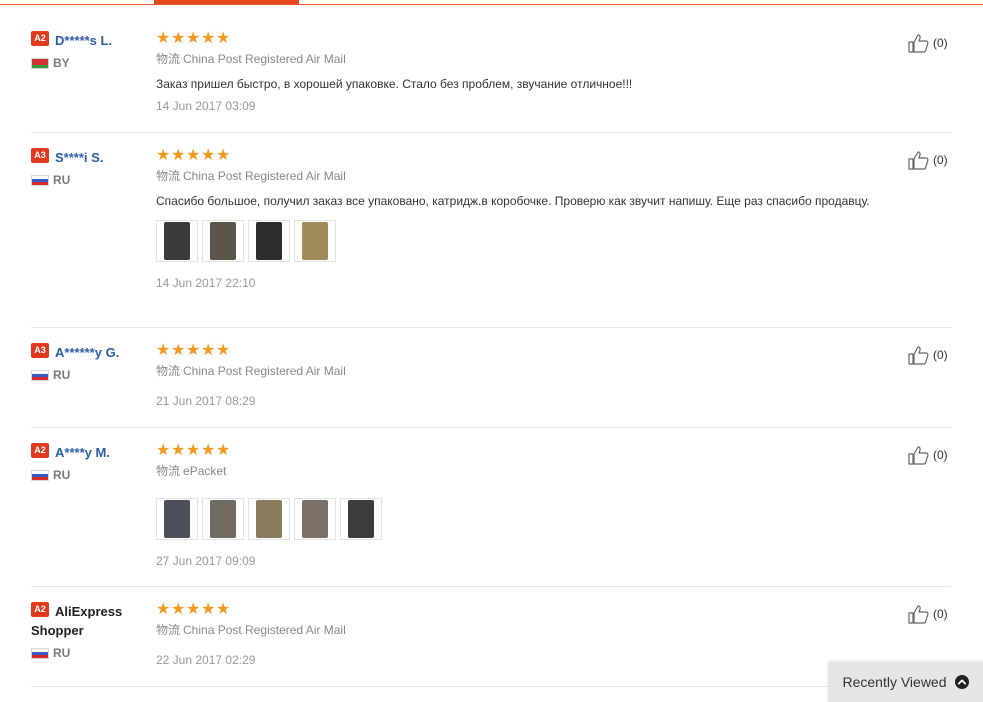 The width and height of the screenshot is (983, 702). Describe the element at coordinates (206, 660) in the screenshot. I see `review-date: 22 Jun 2017 02:29` at that location.